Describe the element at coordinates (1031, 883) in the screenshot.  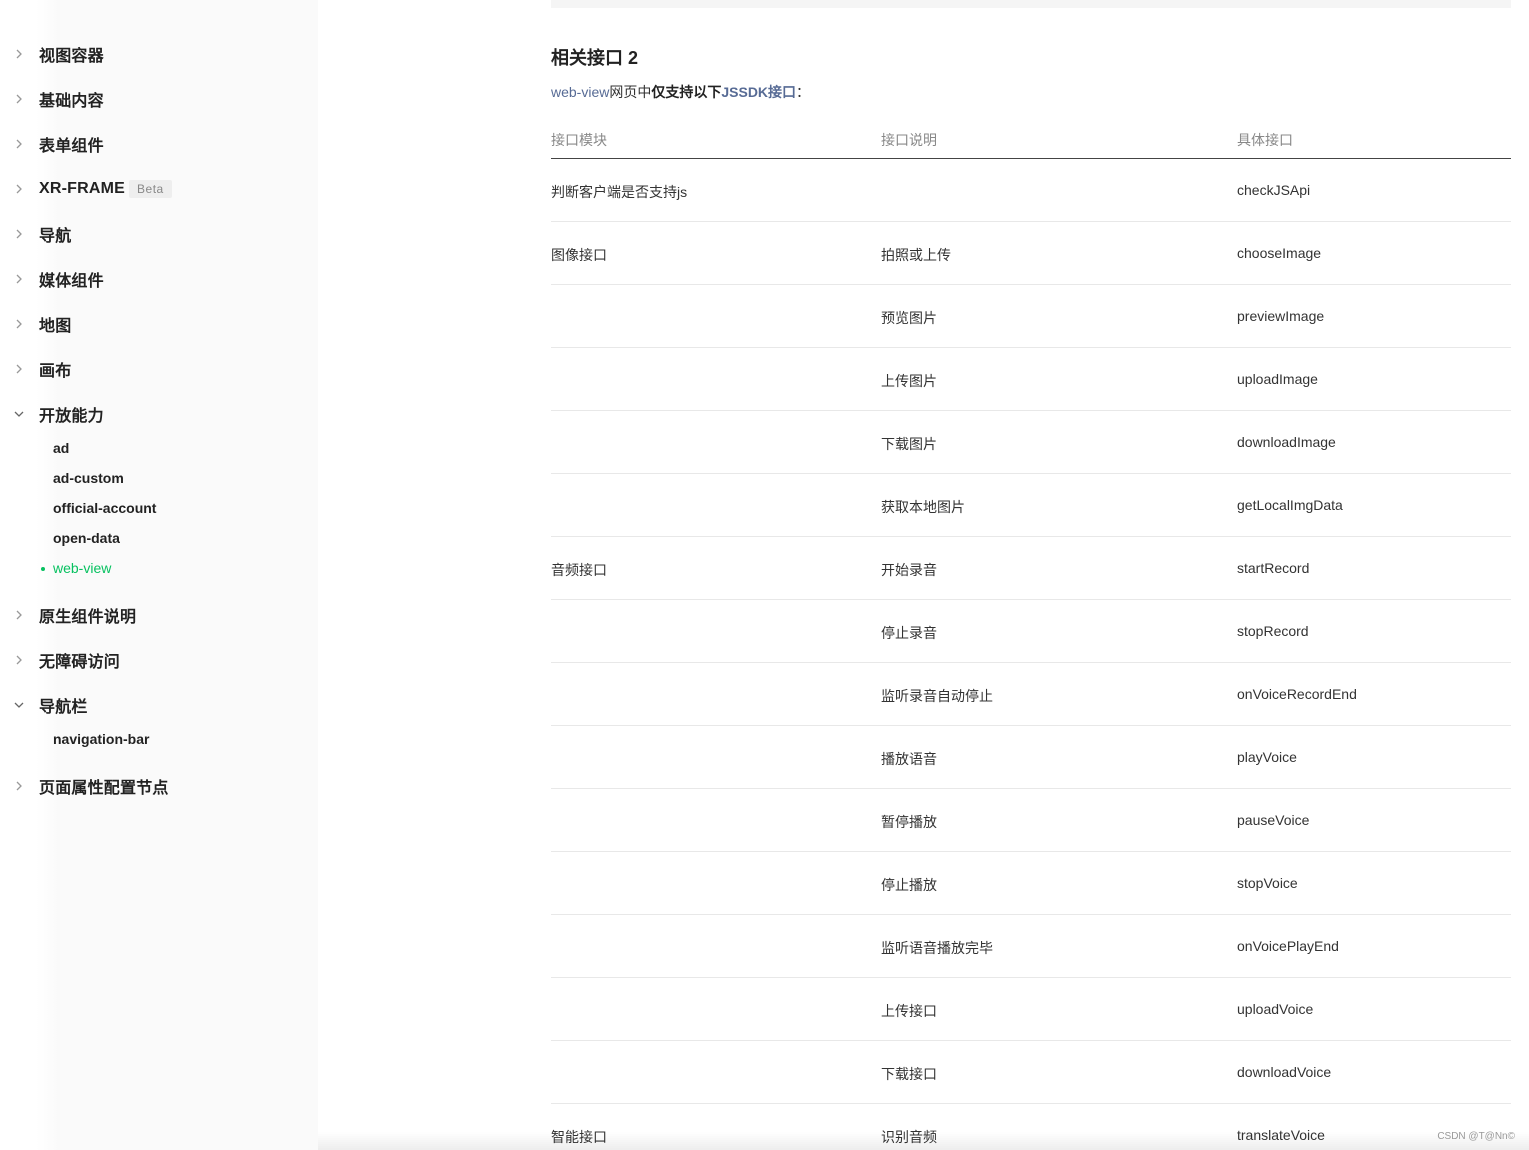
I see `table-row: 停止播放 stopVoice` at that location.